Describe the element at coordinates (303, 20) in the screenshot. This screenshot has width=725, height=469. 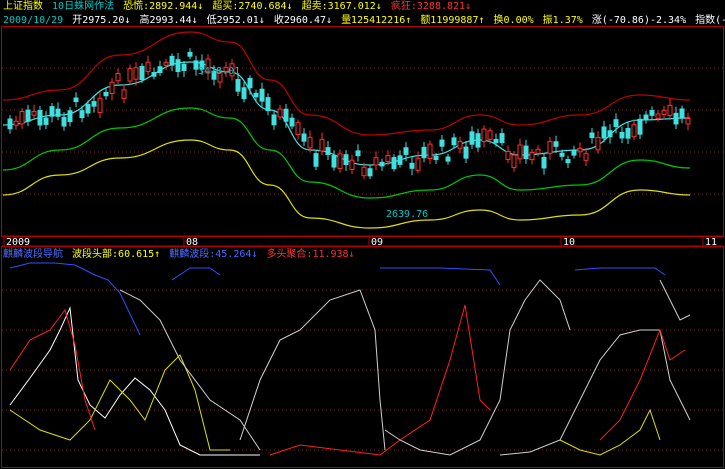
I see `close-value: 收2960.47↓` at that location.